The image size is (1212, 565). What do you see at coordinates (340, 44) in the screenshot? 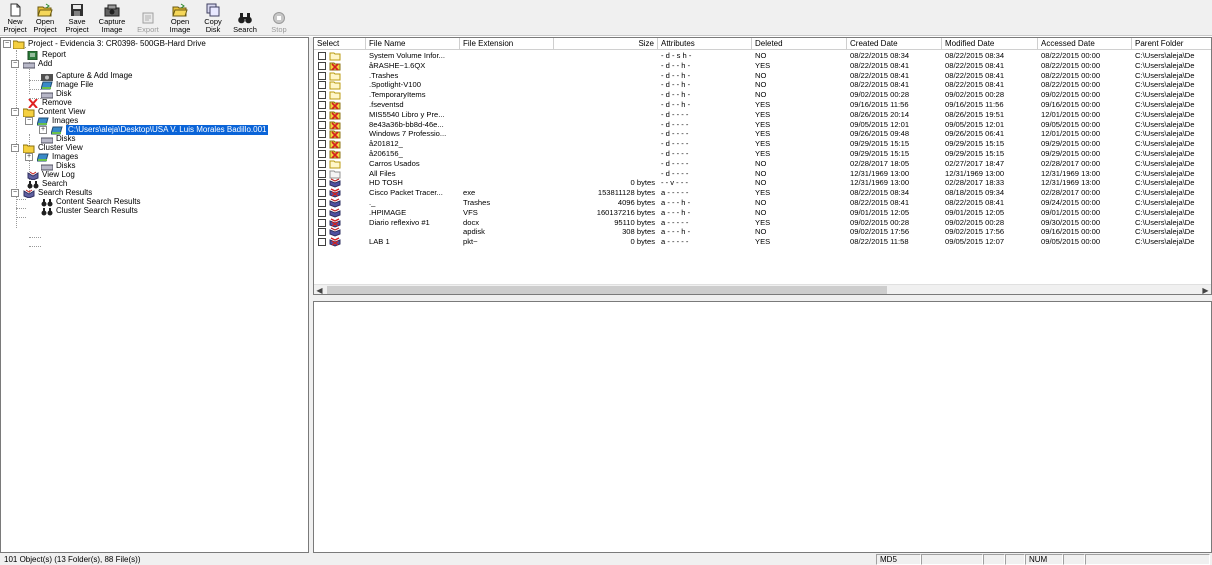
I see `column-header-select: Select` at bounding box center [340, 44].